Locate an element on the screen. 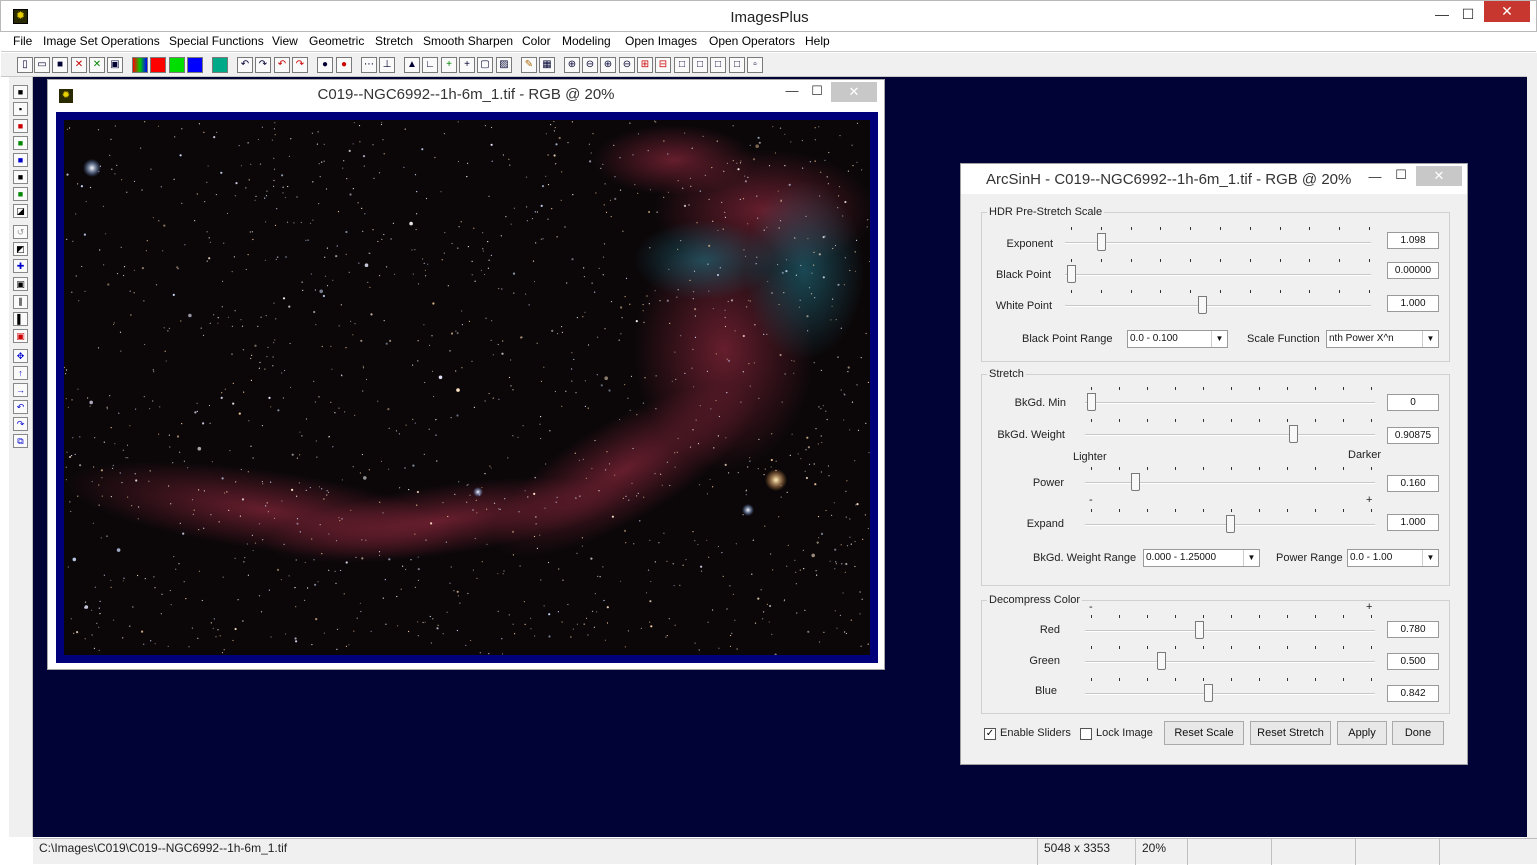 The height and width of the screenshot is (865, 1537). menu-modeling: Modeling is located at coordinates (586, 41).